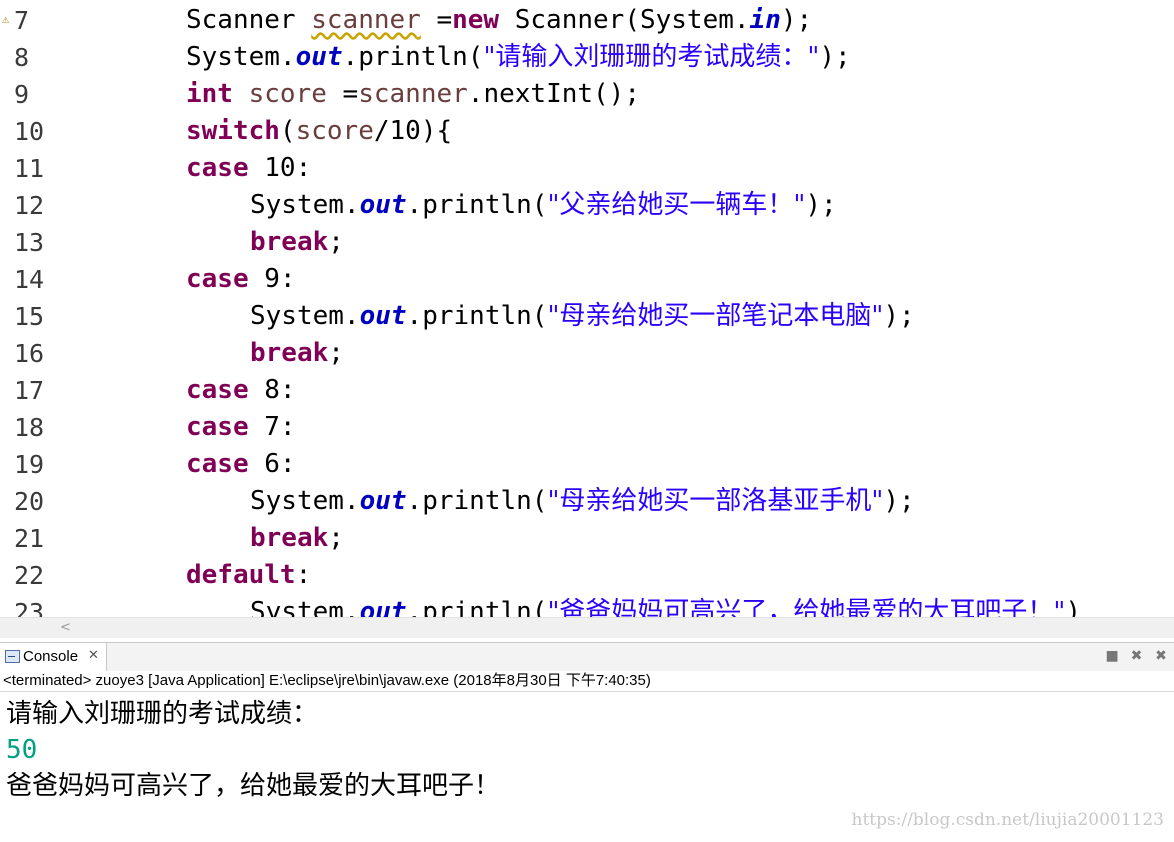 The height and width of the screenshot is (842, 1174). What do you see at coordinates (29, 575) in the screenshot?
I see `line-number: 22` at bounding box center [29, 575].